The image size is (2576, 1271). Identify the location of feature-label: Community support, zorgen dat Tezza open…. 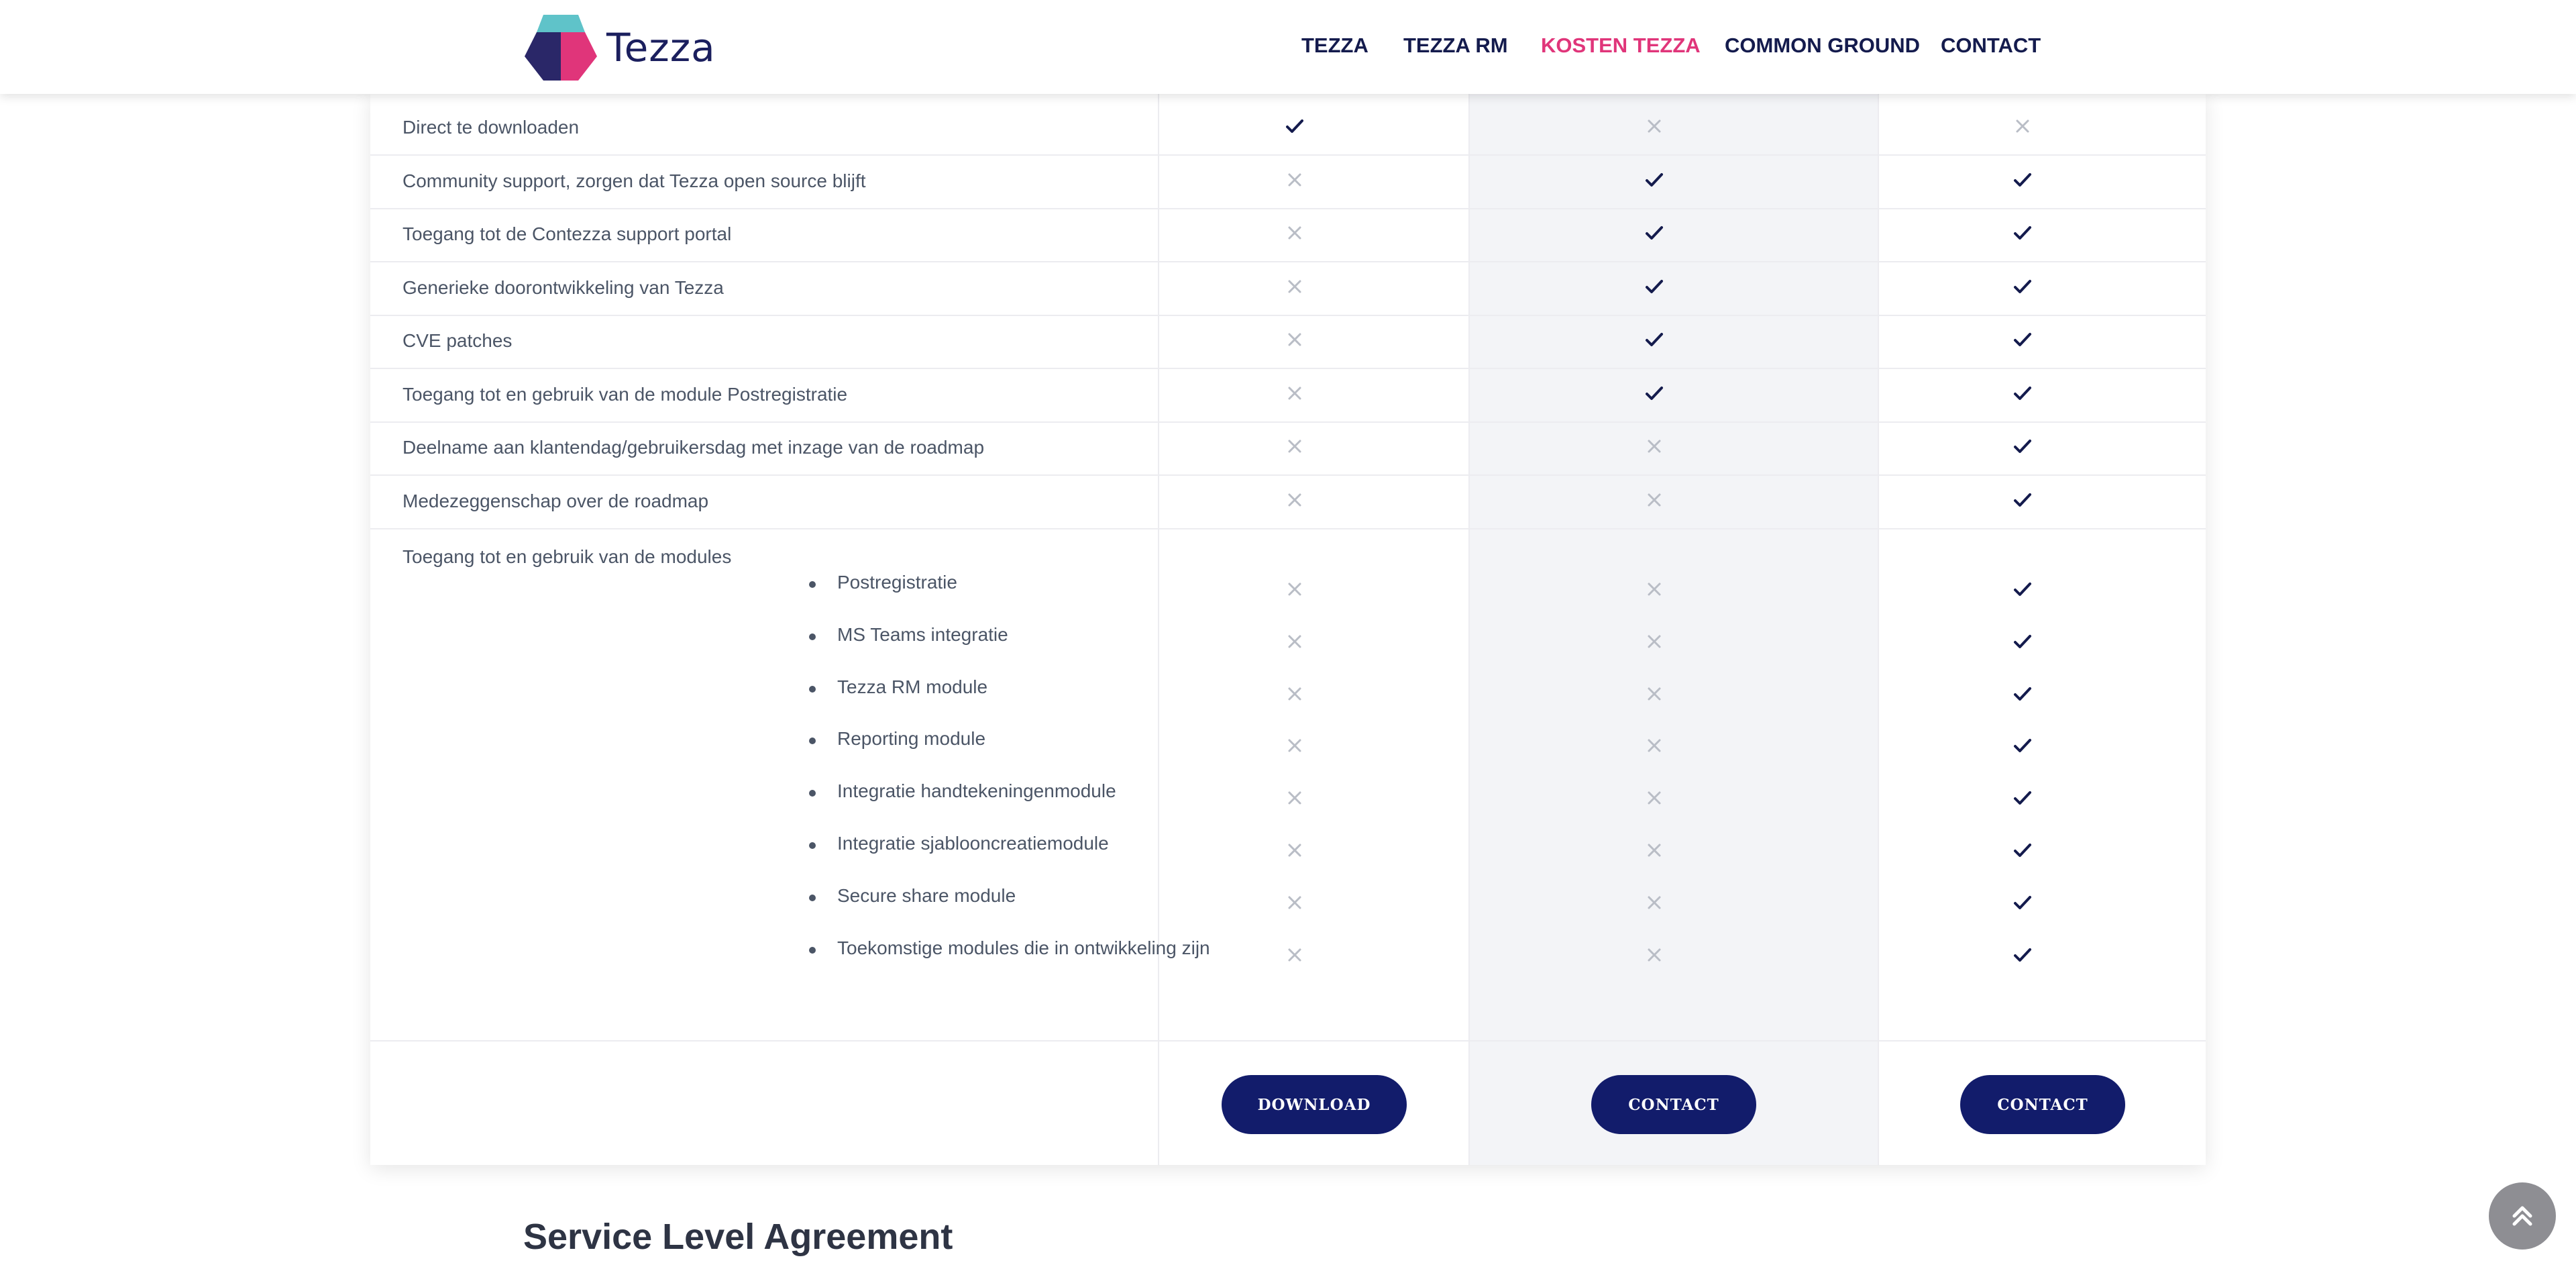
(634, 180).